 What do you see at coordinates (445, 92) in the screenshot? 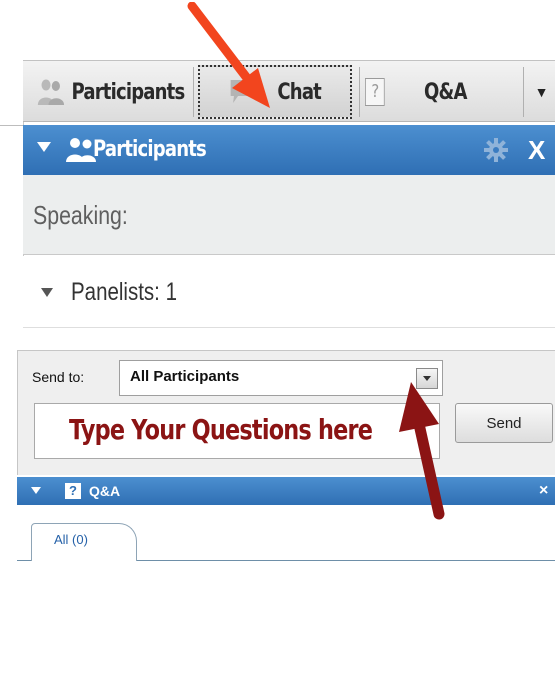
I see `tab-qa-label: Q&A` at bounding box center [445, 92].